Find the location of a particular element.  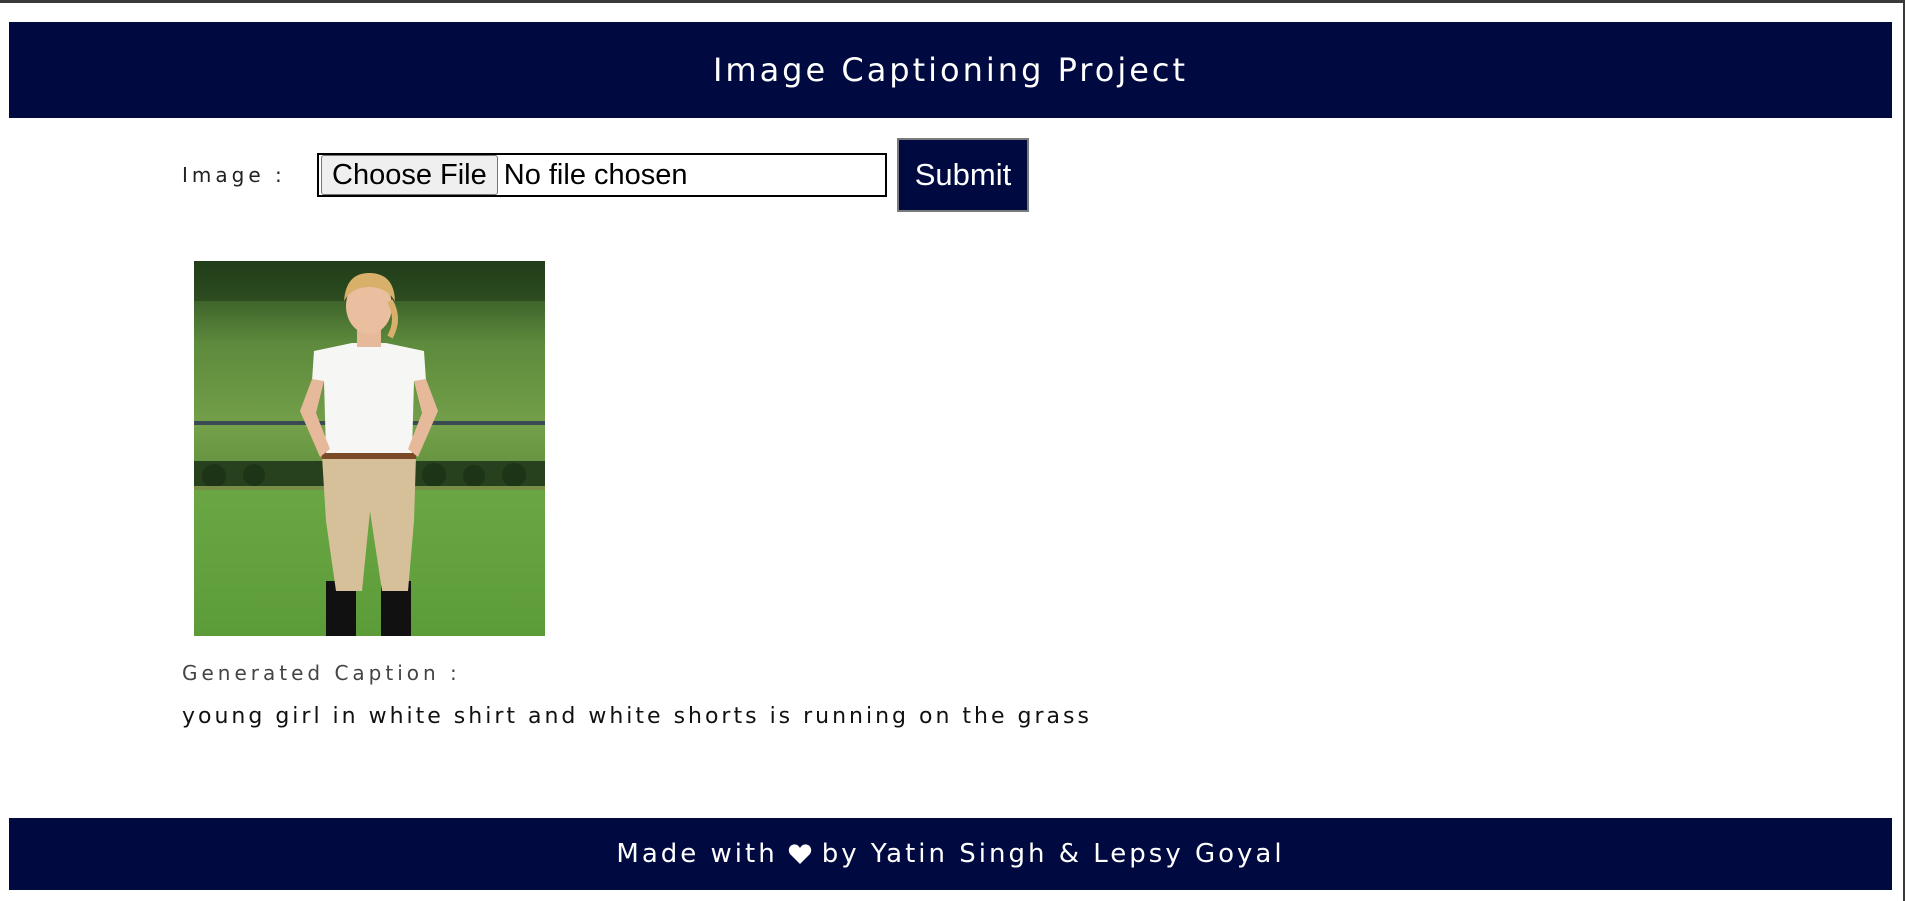

header-bar: Image Captioning Project is located at coordinates (950, 70).